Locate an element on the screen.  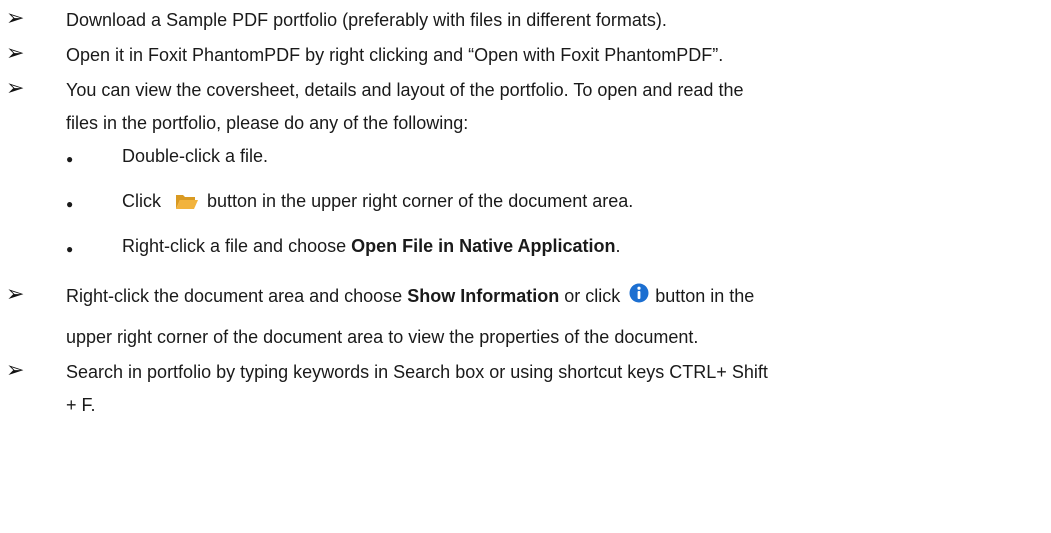
list-item-5-line2: + F. is located at coordinates (81, 405).